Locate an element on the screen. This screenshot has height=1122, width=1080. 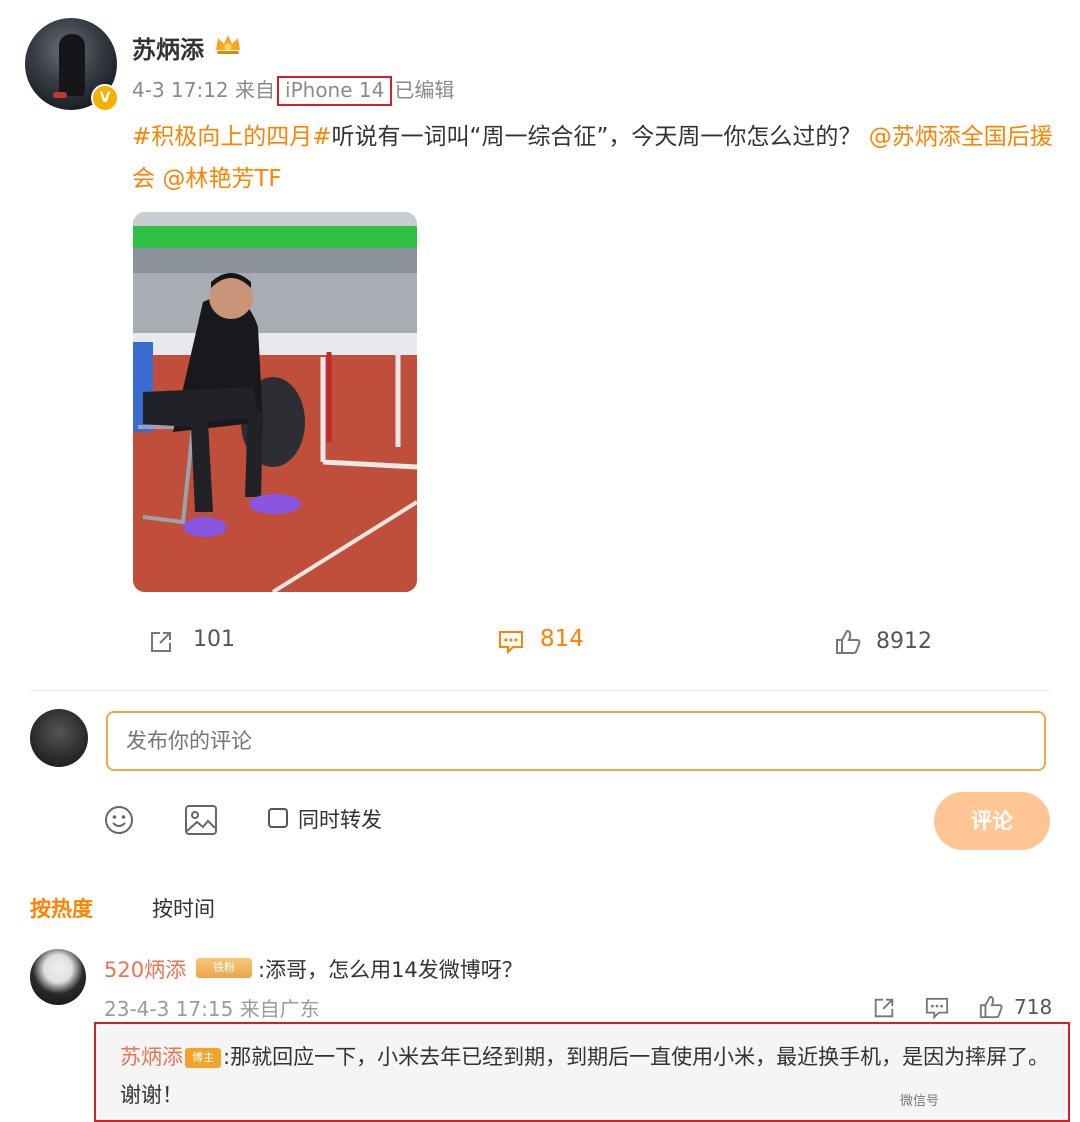
tab-sort-time: 按时间 is located at coordinates (183, 908).